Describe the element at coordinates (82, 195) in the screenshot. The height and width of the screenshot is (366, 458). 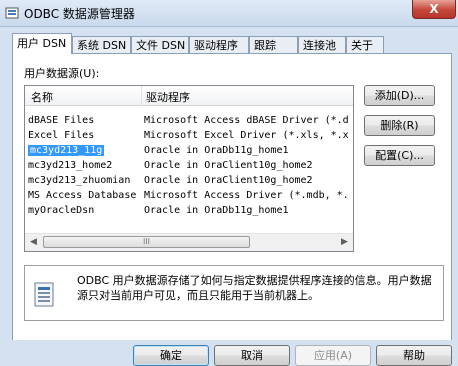
I see `dsn-name: MS Access Database` at that location.